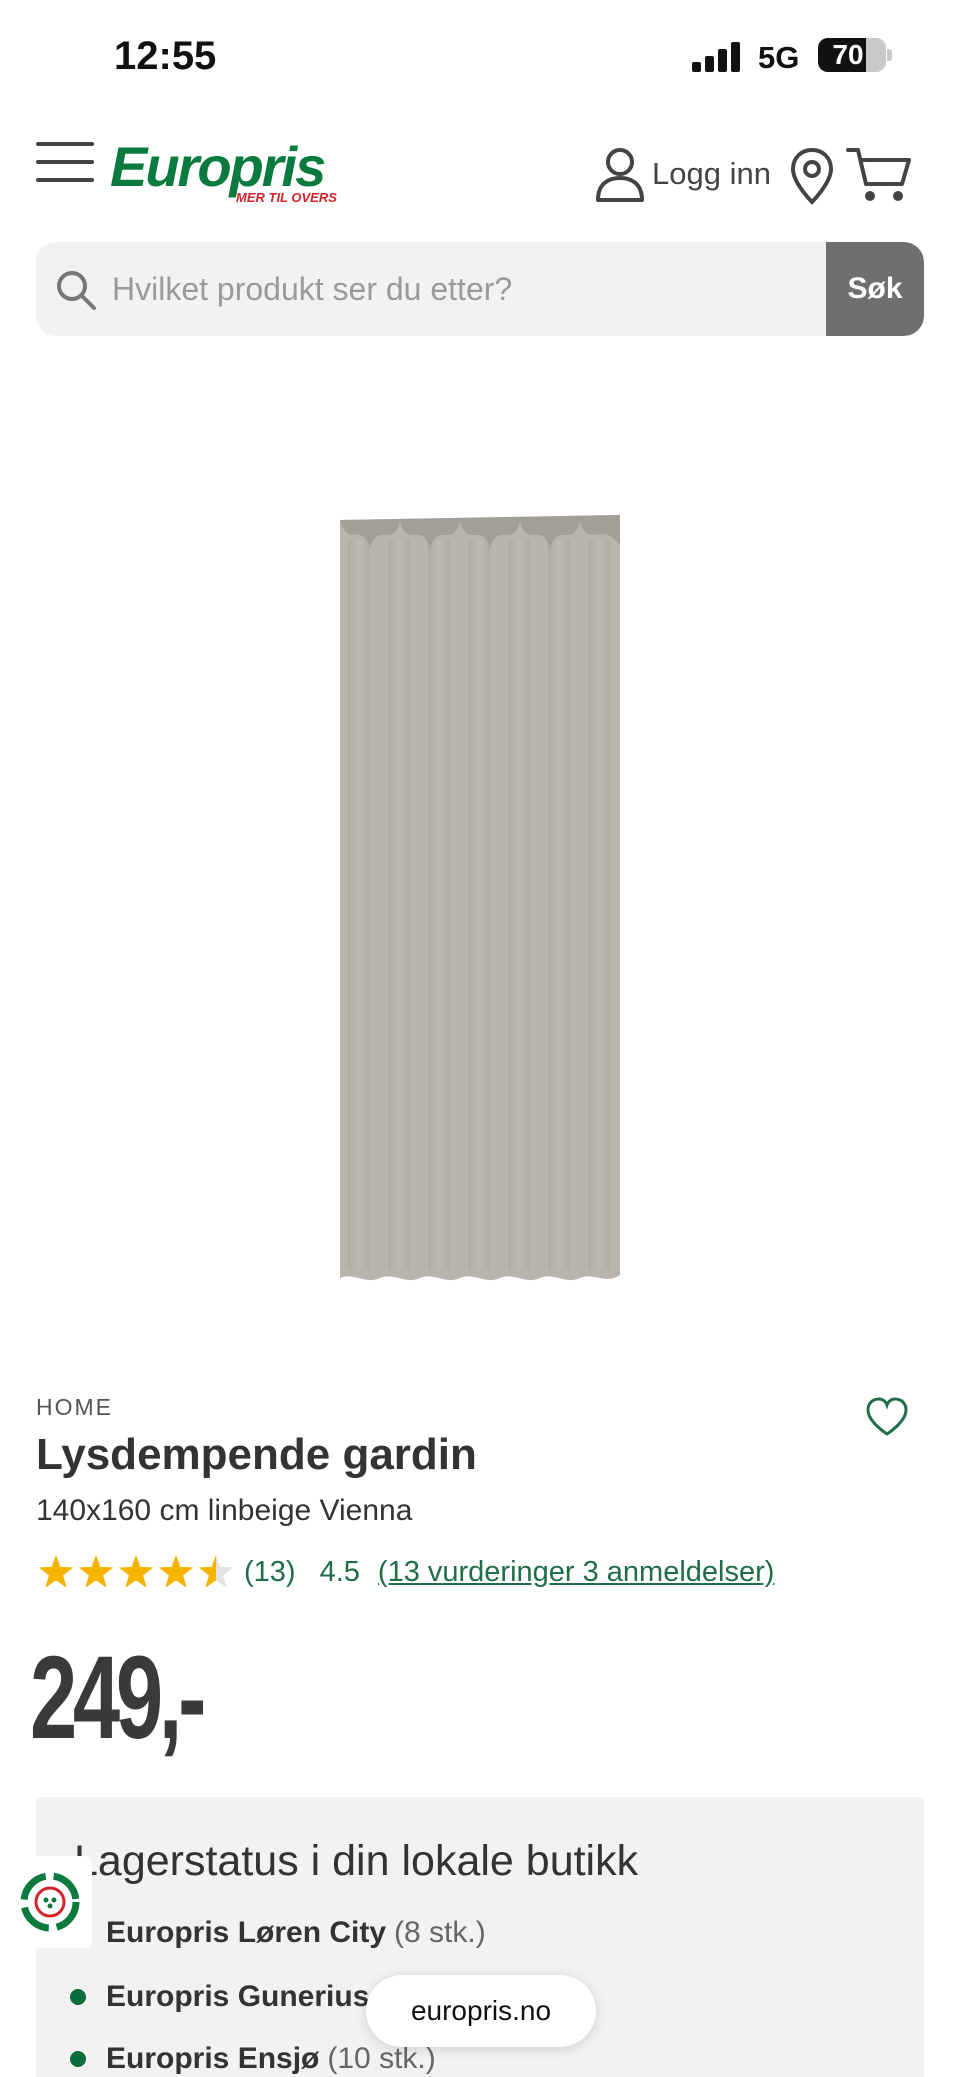 The image size is (960, 2077). What do you see at coordinates (356, 1861) in the screenshot?
I see `stock-title: Lagerstatus i din lokale butikk` at bounding box center [356, 1861].